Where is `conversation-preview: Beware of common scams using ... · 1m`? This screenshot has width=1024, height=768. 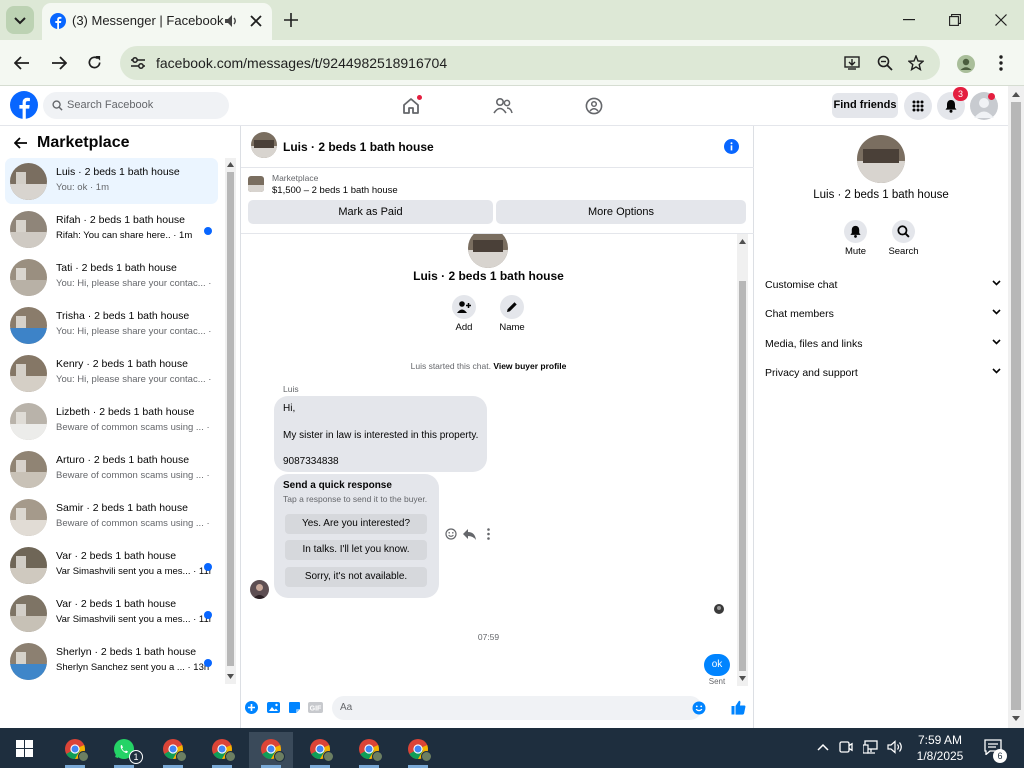
conversation-preview: Beware of common scams using ... · 1m is located at coordinates (133, 475).